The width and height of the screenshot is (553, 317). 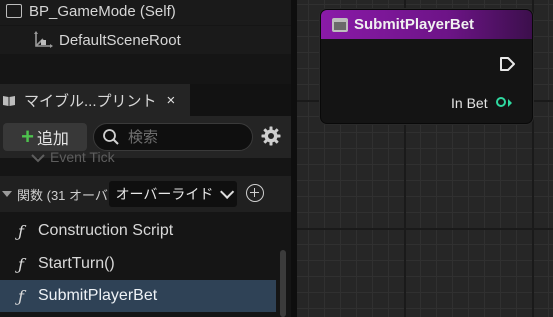 What do you see at coordinates (27, 136) in the screenshot?
I see `plus-icon: +` at bounding box center [27, 136].